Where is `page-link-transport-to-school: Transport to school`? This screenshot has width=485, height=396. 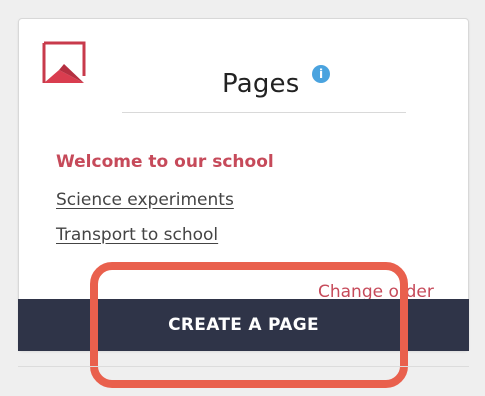
page-link-transport-to-school: Transport to school is located at coordinates (137, 235).